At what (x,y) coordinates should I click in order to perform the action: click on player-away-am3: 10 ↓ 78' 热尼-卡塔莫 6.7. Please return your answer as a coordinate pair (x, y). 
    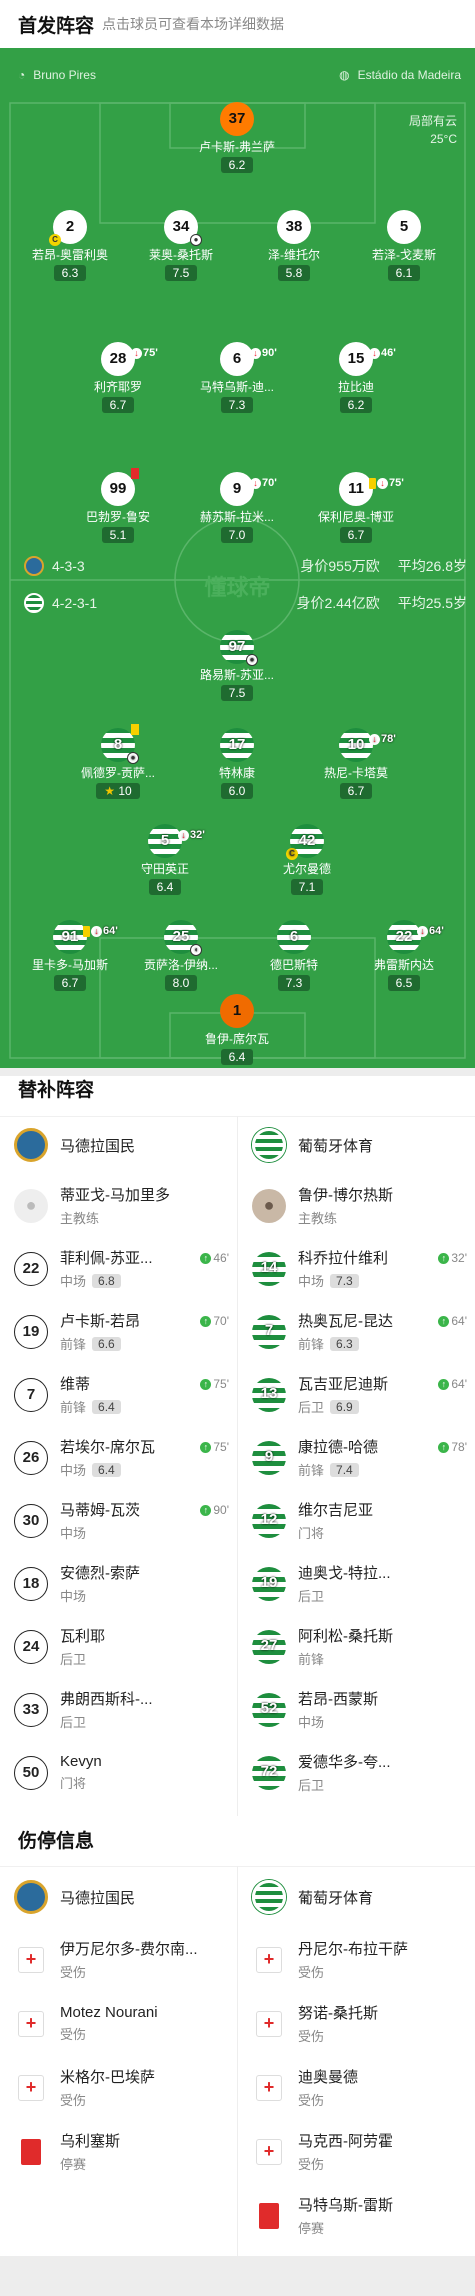
    Looking at the image, I should click on (356, 764).